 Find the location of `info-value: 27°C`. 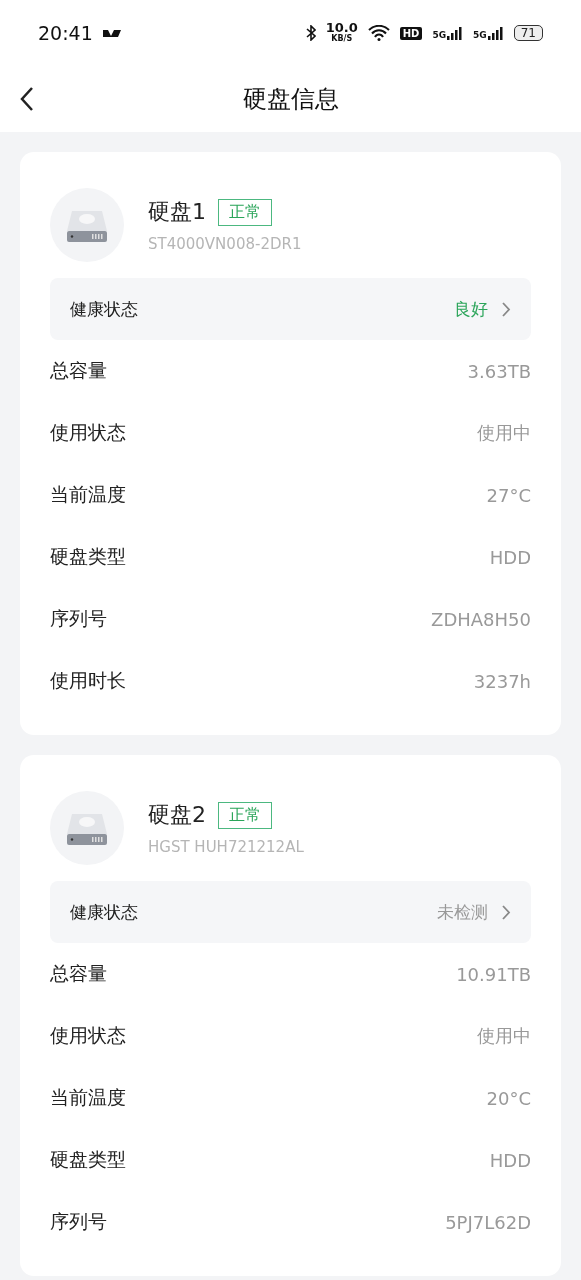

info-value: 27°C is located at coordinates (508, 495).